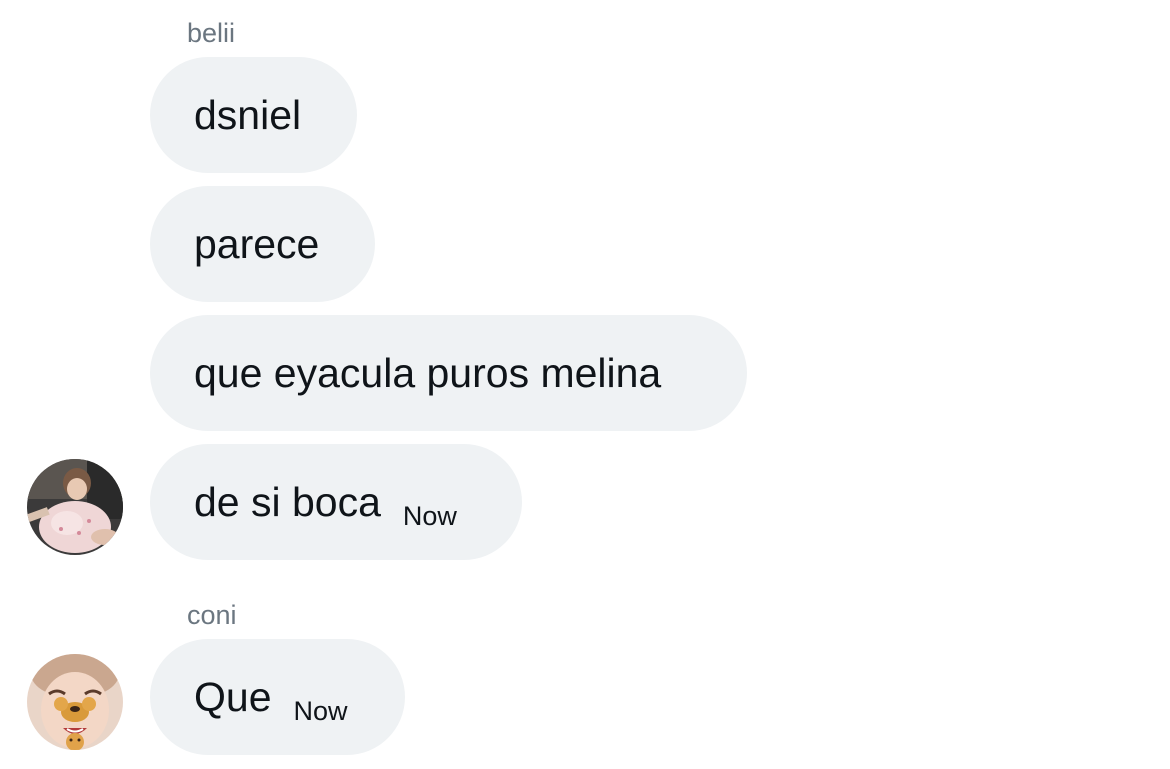 This screenshot has width=1170, height=769. What do you see at coordinates (287, 501) in the screenshot?
I see `message-text: de si boca` at bounding box center [287, 501].